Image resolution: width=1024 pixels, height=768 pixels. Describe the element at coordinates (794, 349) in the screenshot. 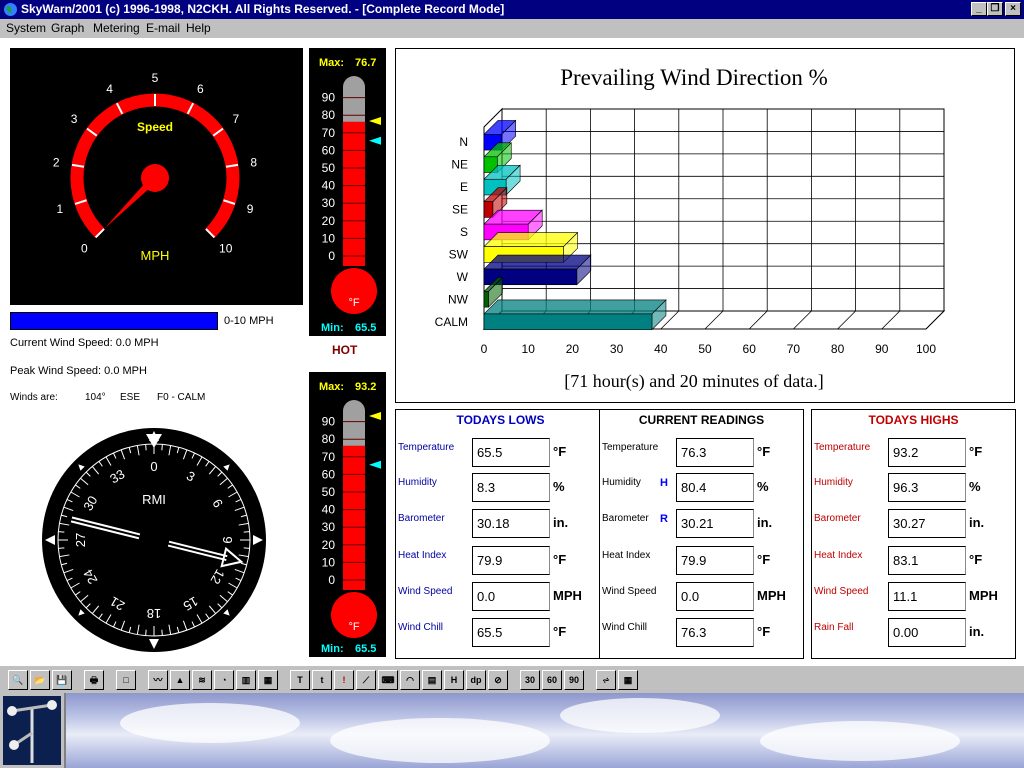

I see `chart-x-tick-label: 70` at that location.